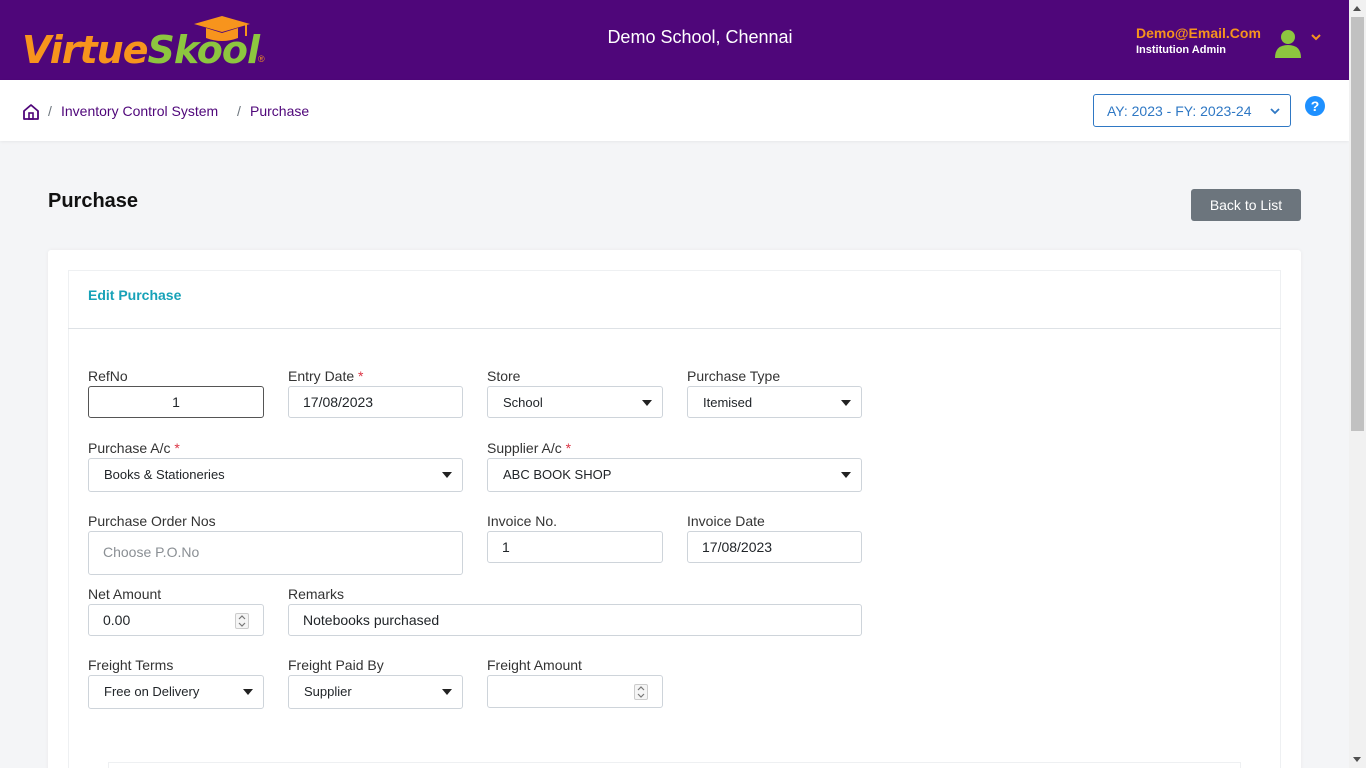 This screenshot has width=1366, height=768. Describe the element at coordinates (275, 475) in the screenshot. I see `purchase-ac-select: Books & Stationeries` at that location.